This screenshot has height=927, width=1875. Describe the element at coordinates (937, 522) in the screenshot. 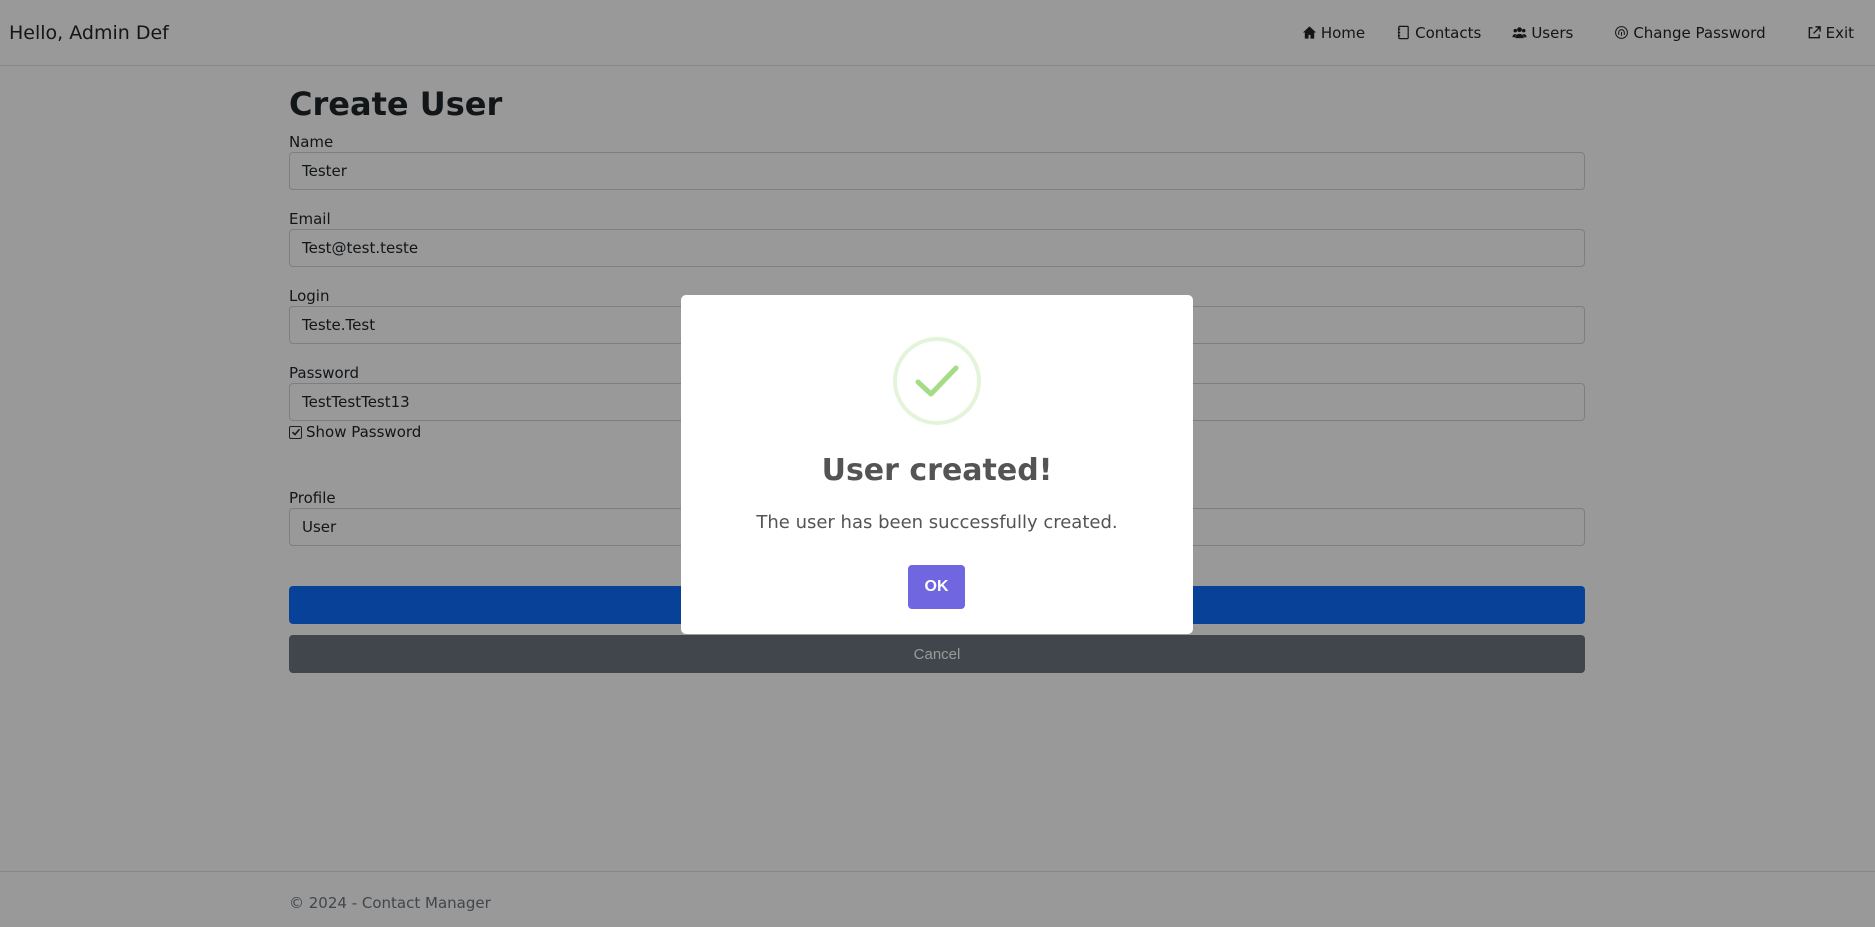

I see `modal-message: The user has been successfully created.` at that location.